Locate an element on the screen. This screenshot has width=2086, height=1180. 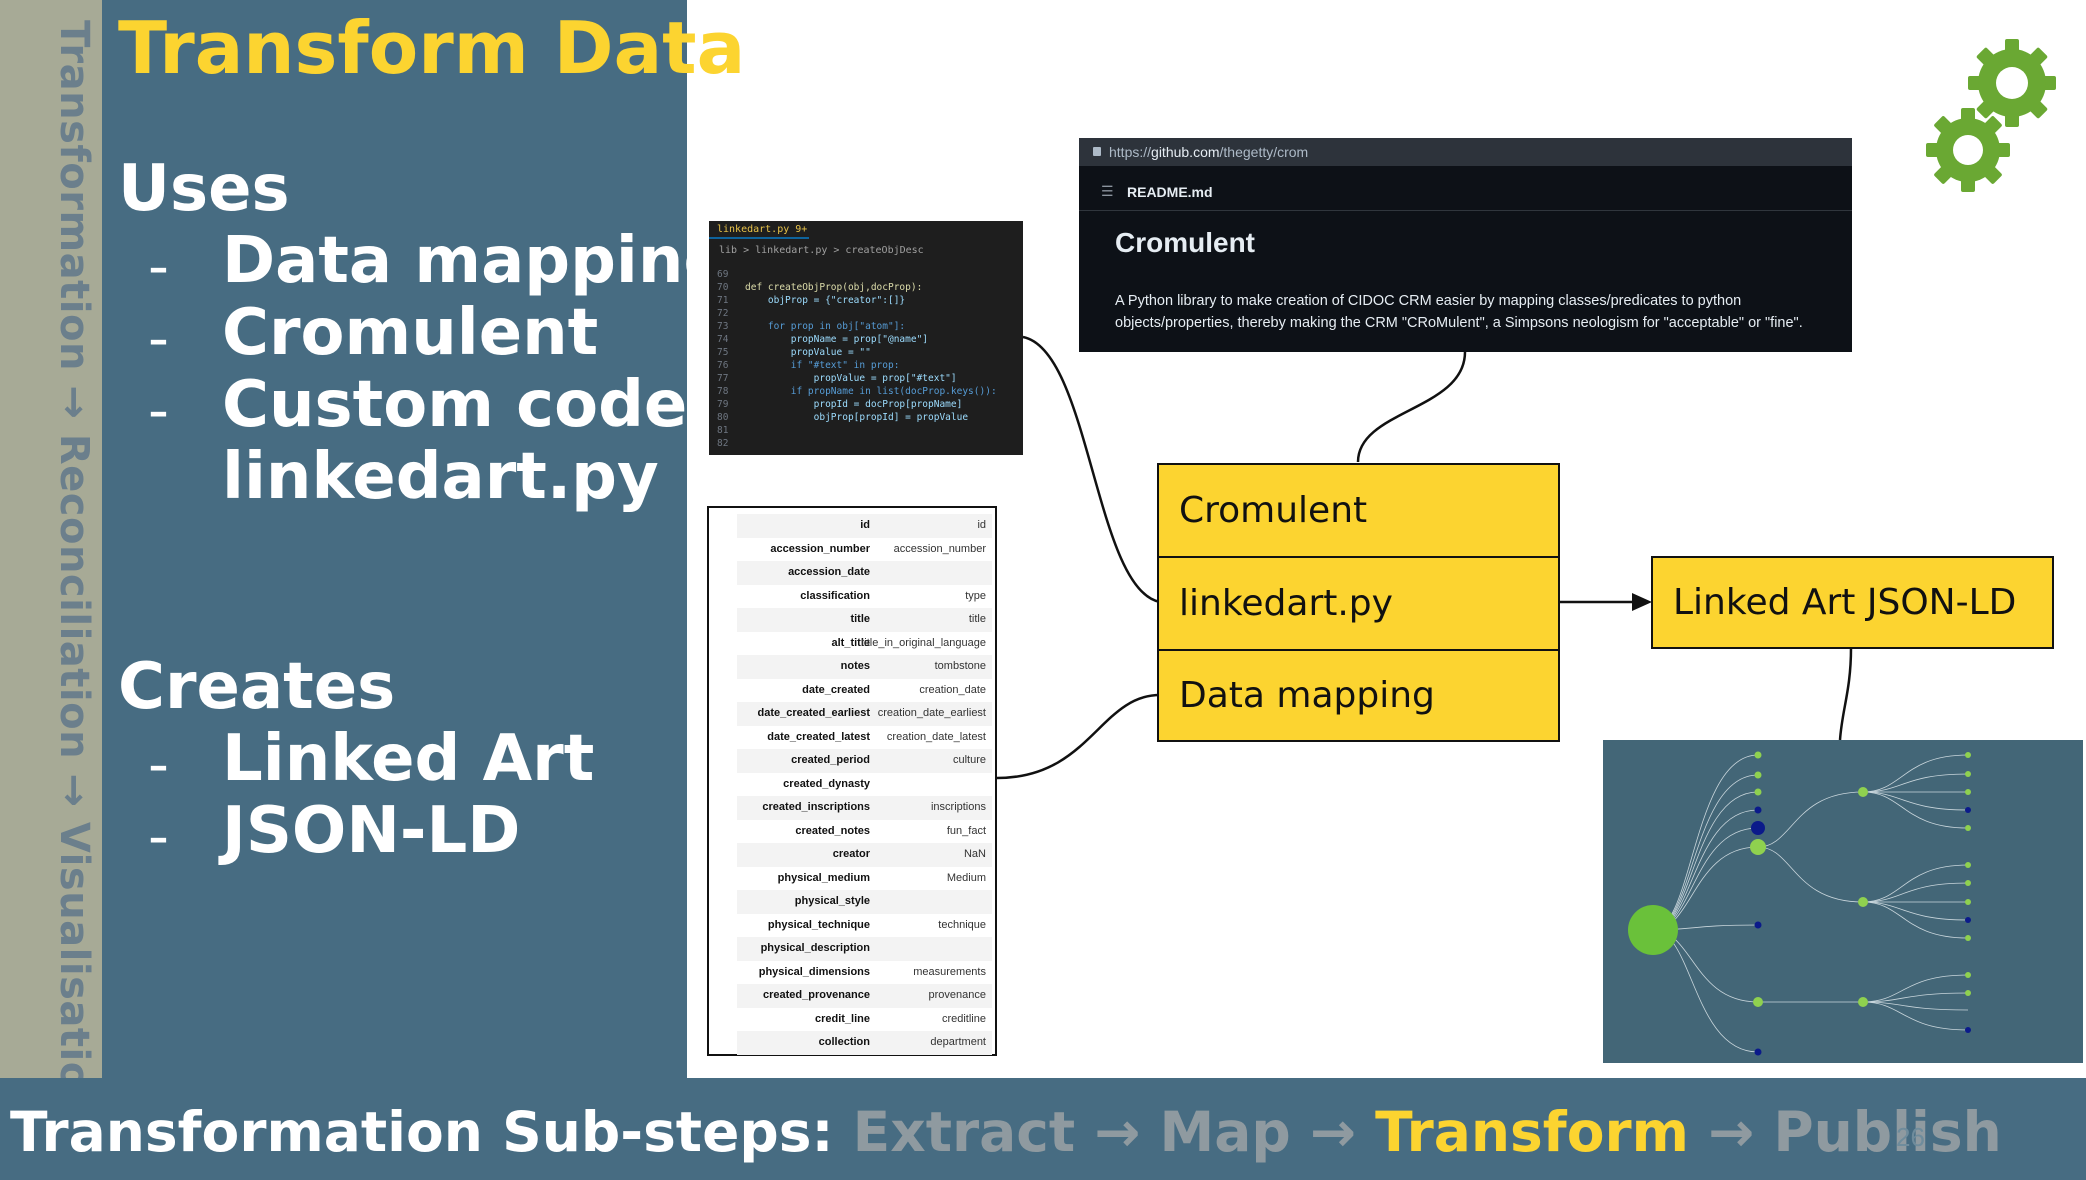
mapping-value: title_in_original_language is located at coordinates (923, 642).